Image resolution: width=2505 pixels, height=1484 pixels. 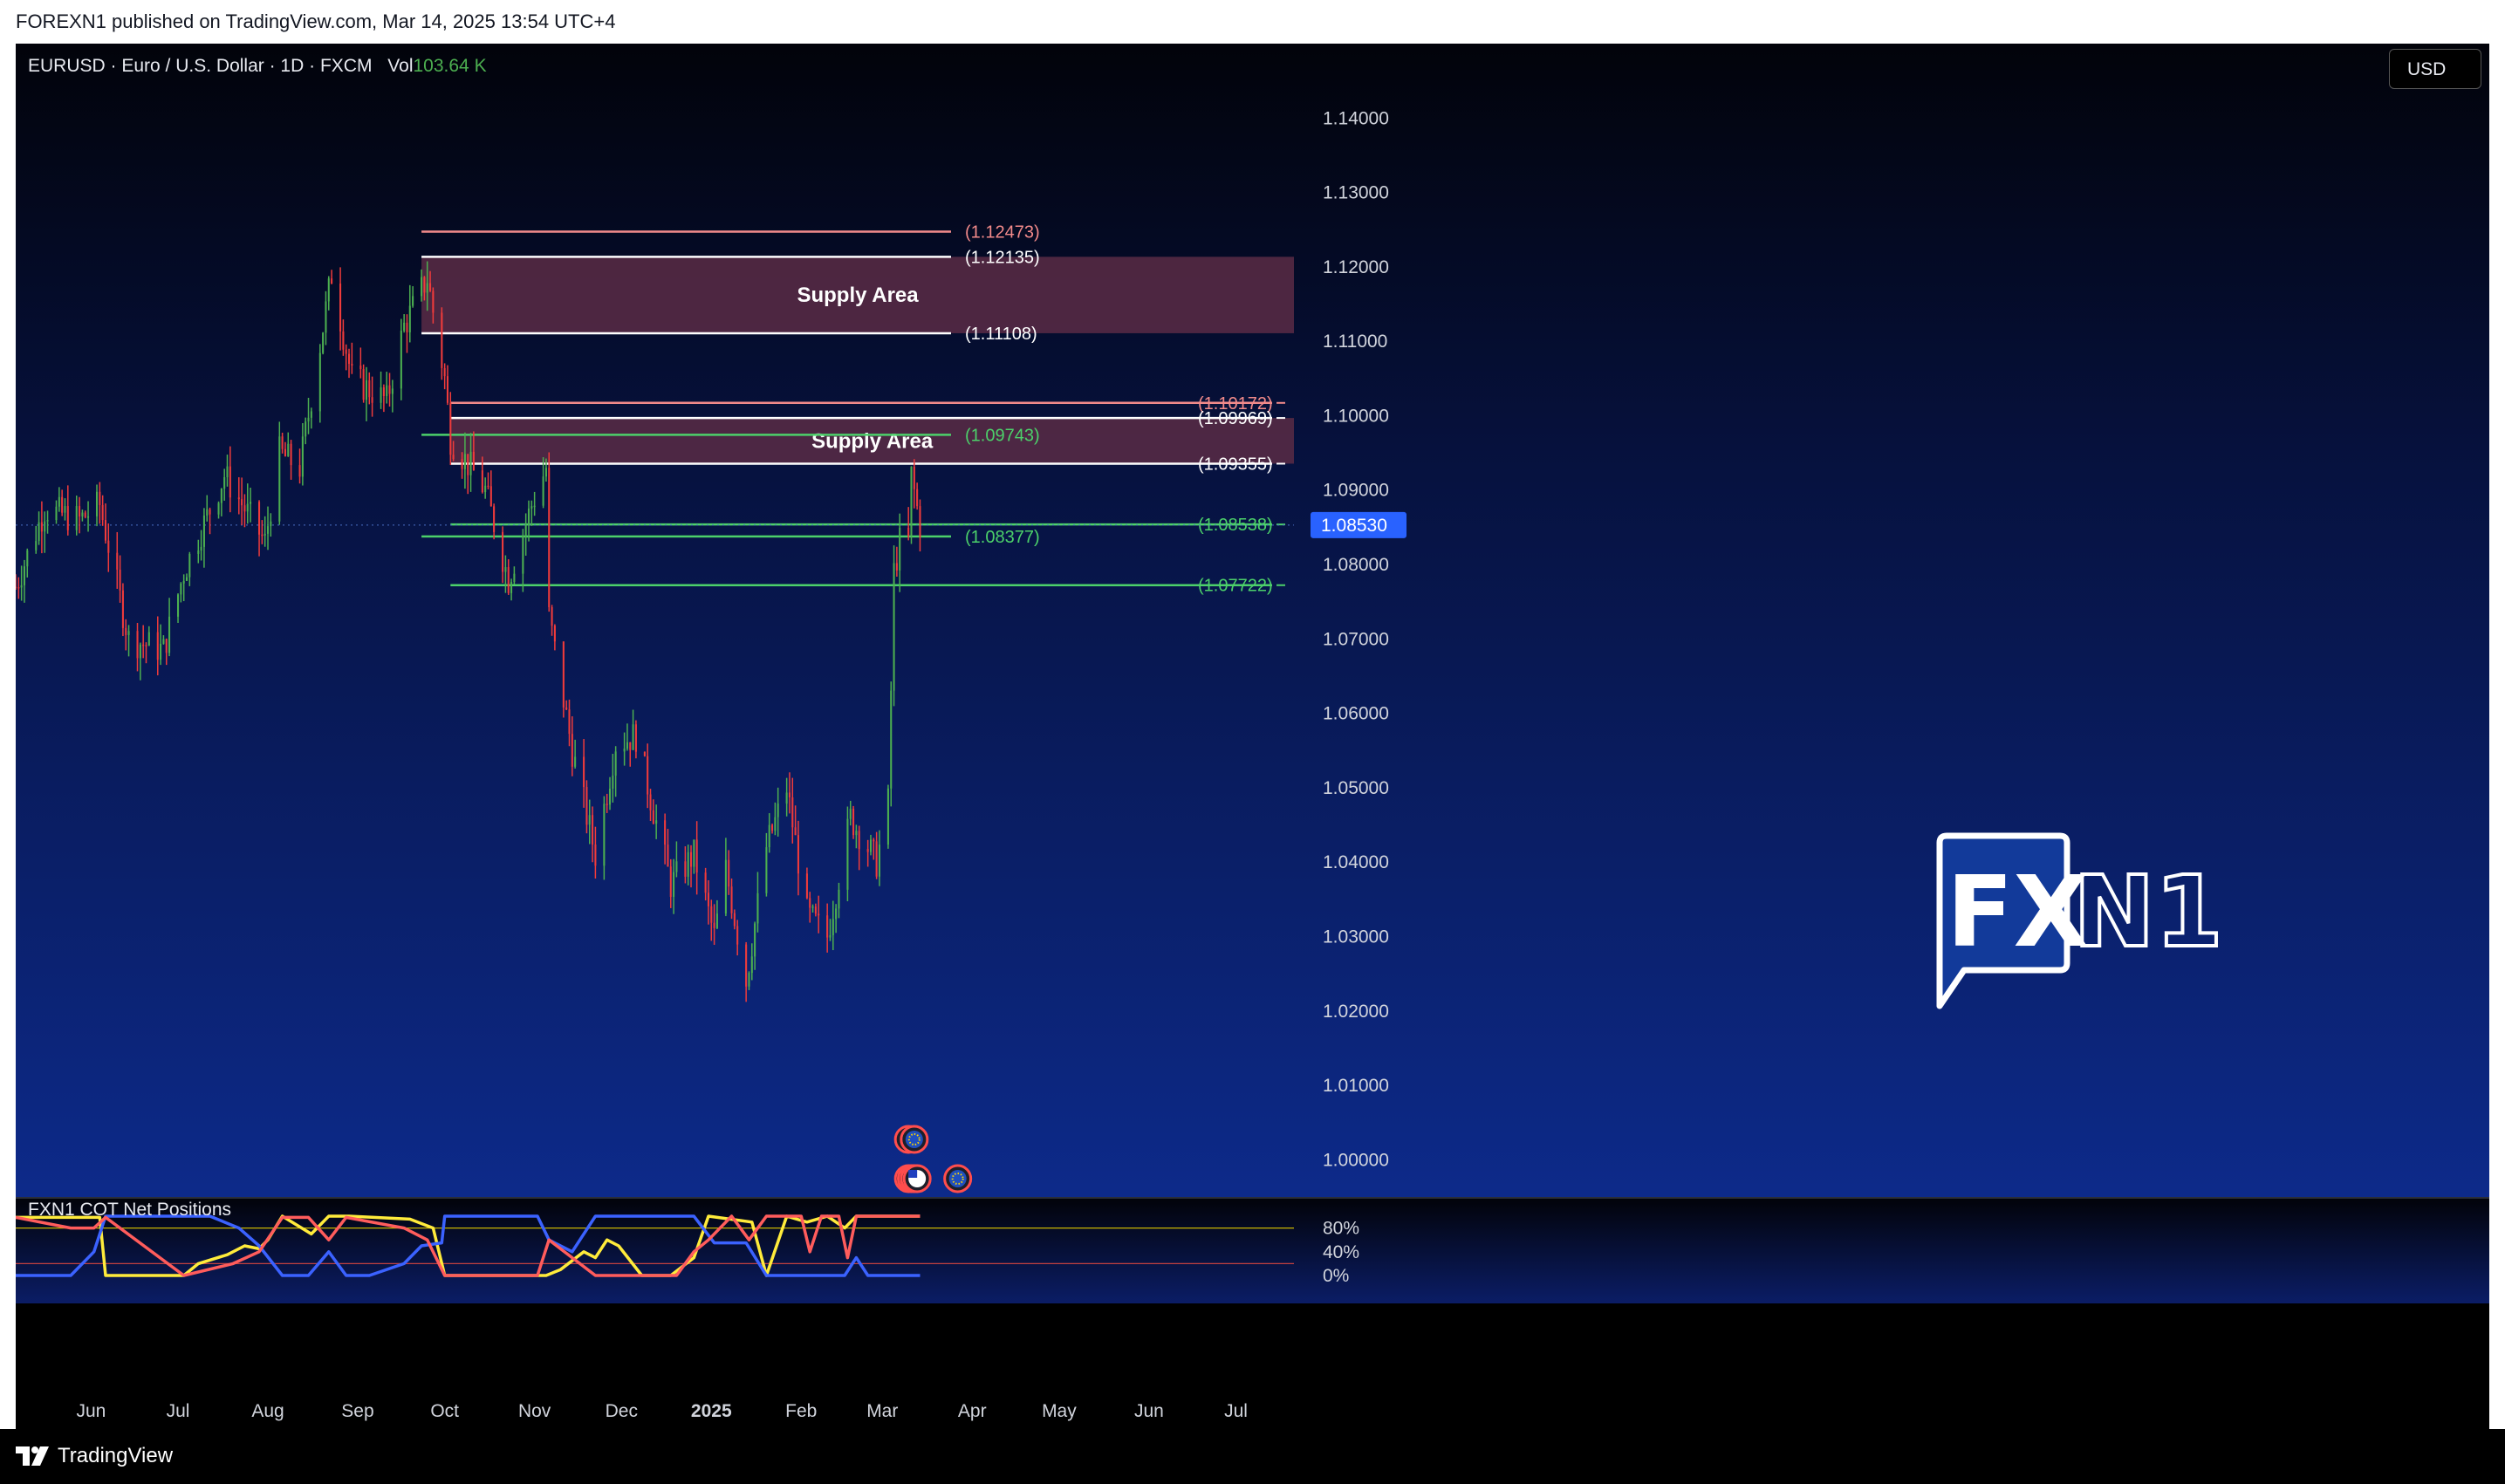 What do you see at coordinates (872, 441) in the screenshot?
I see `supply-zone-label: Supply Area` at bounding box center [872, 441].